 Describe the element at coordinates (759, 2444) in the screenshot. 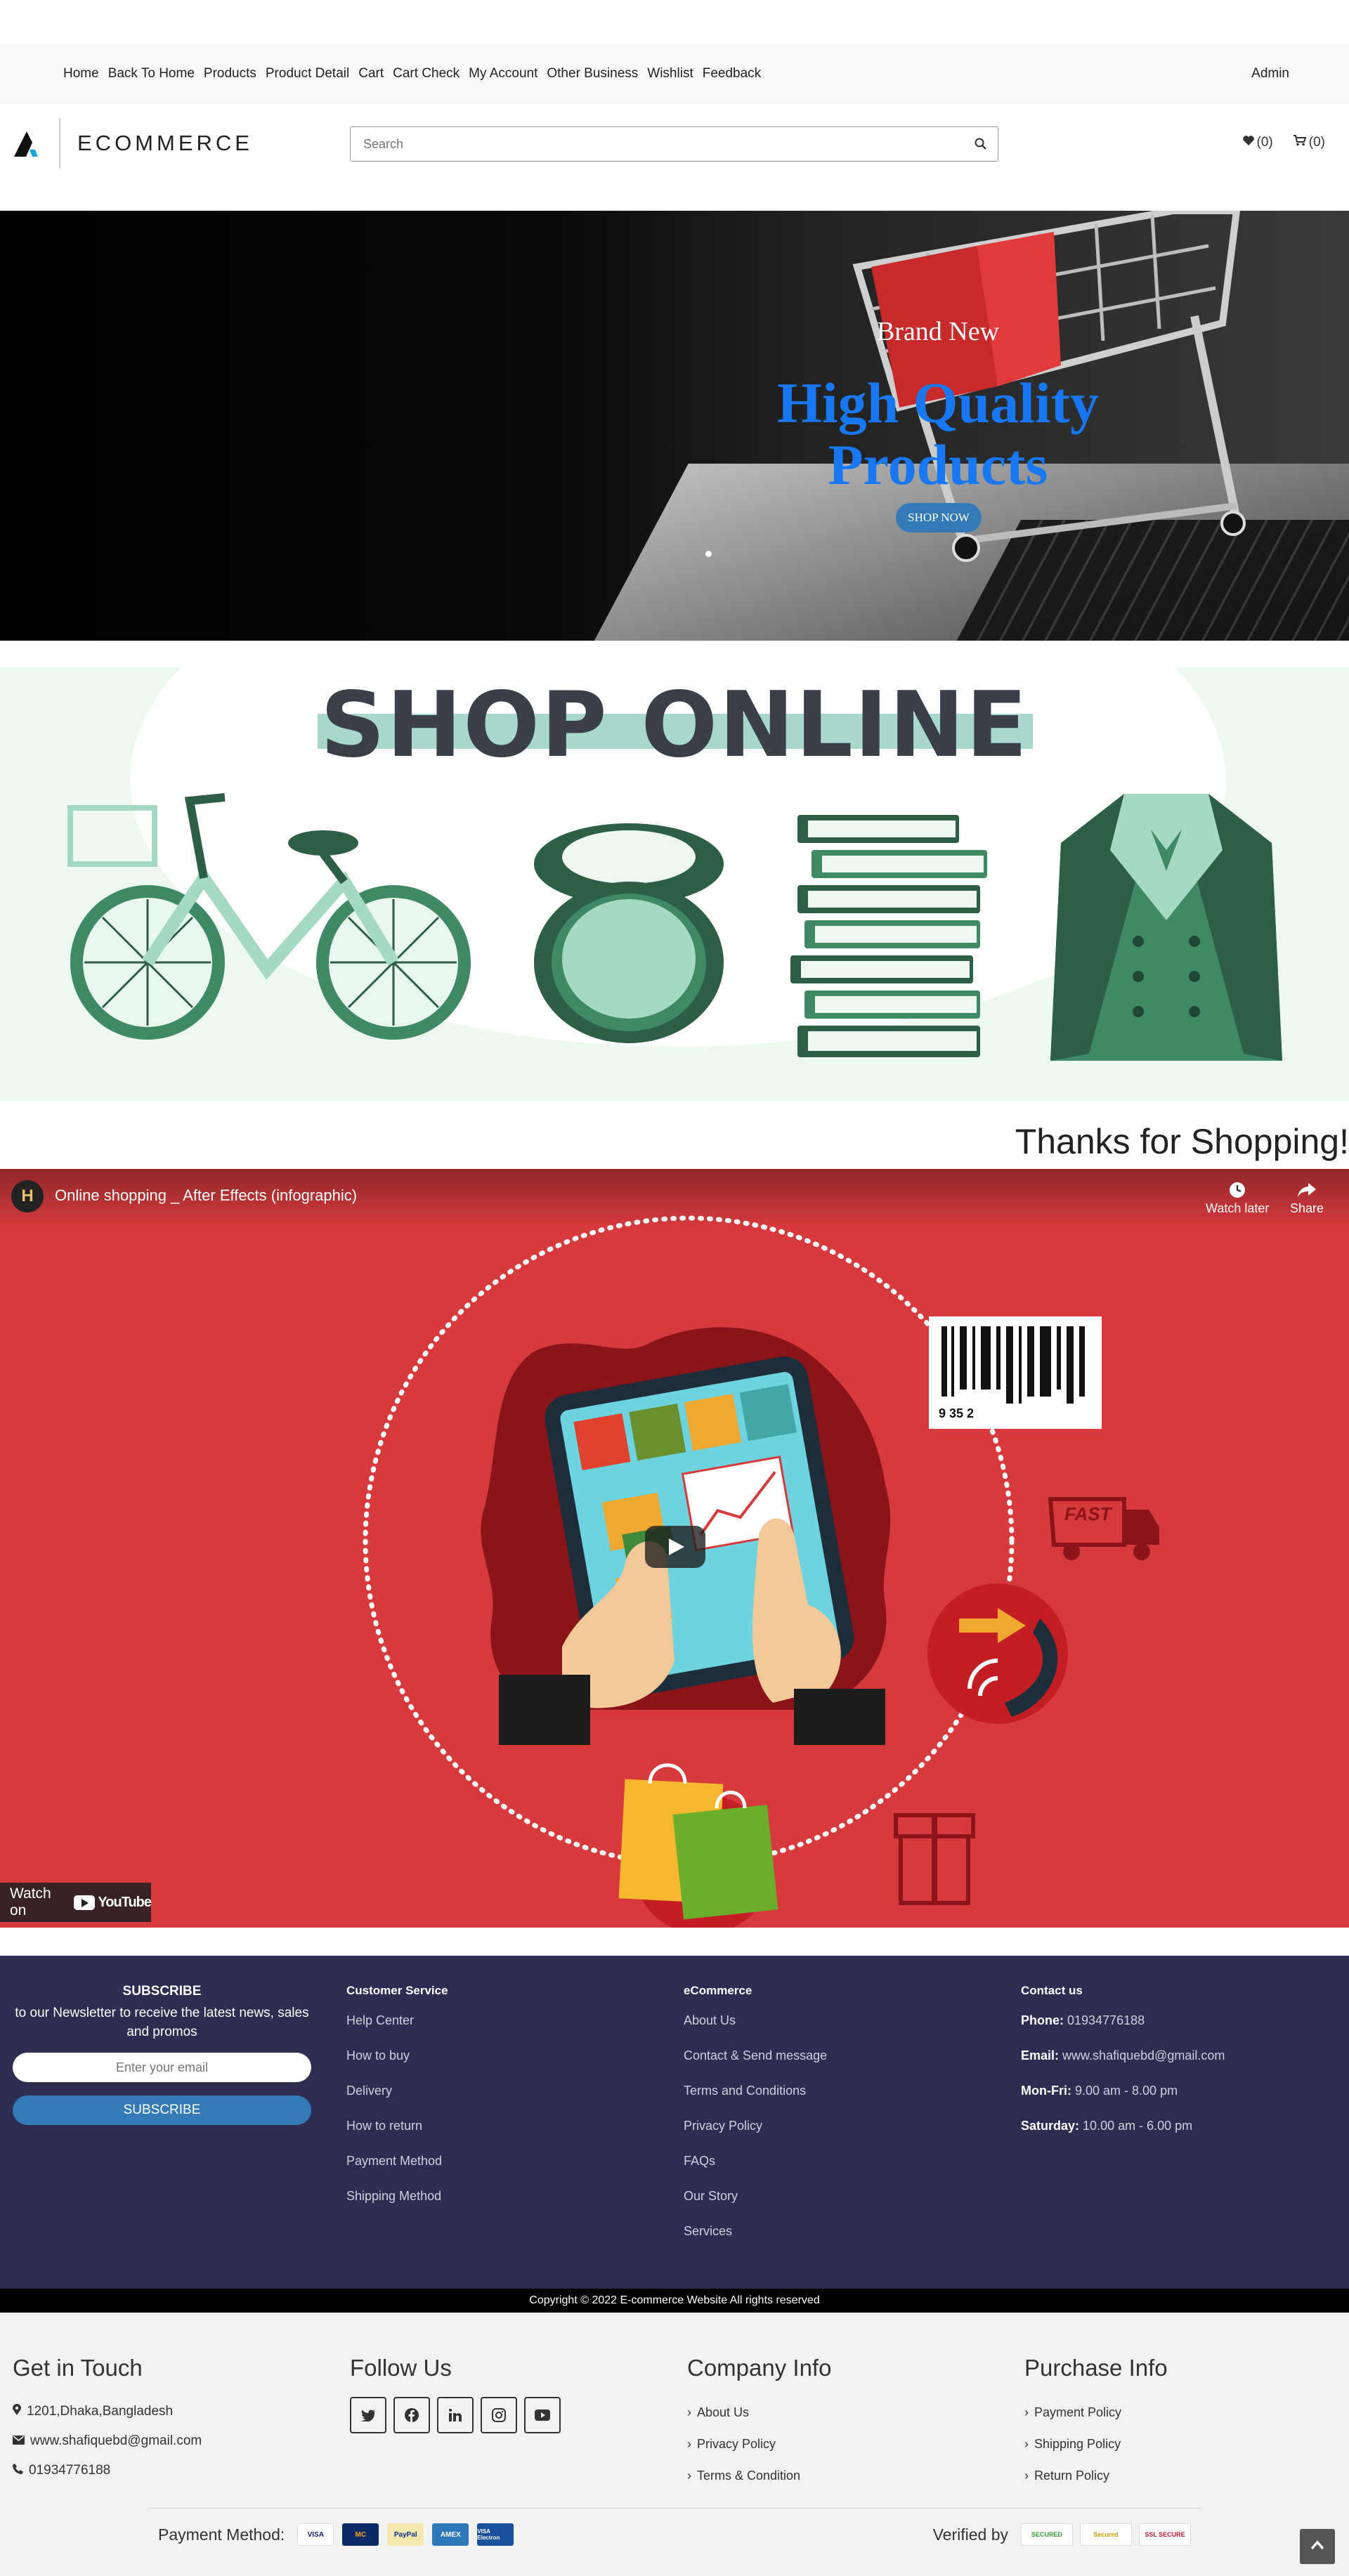

I see `company-link-privacy: › Privacy Policy` at that location.